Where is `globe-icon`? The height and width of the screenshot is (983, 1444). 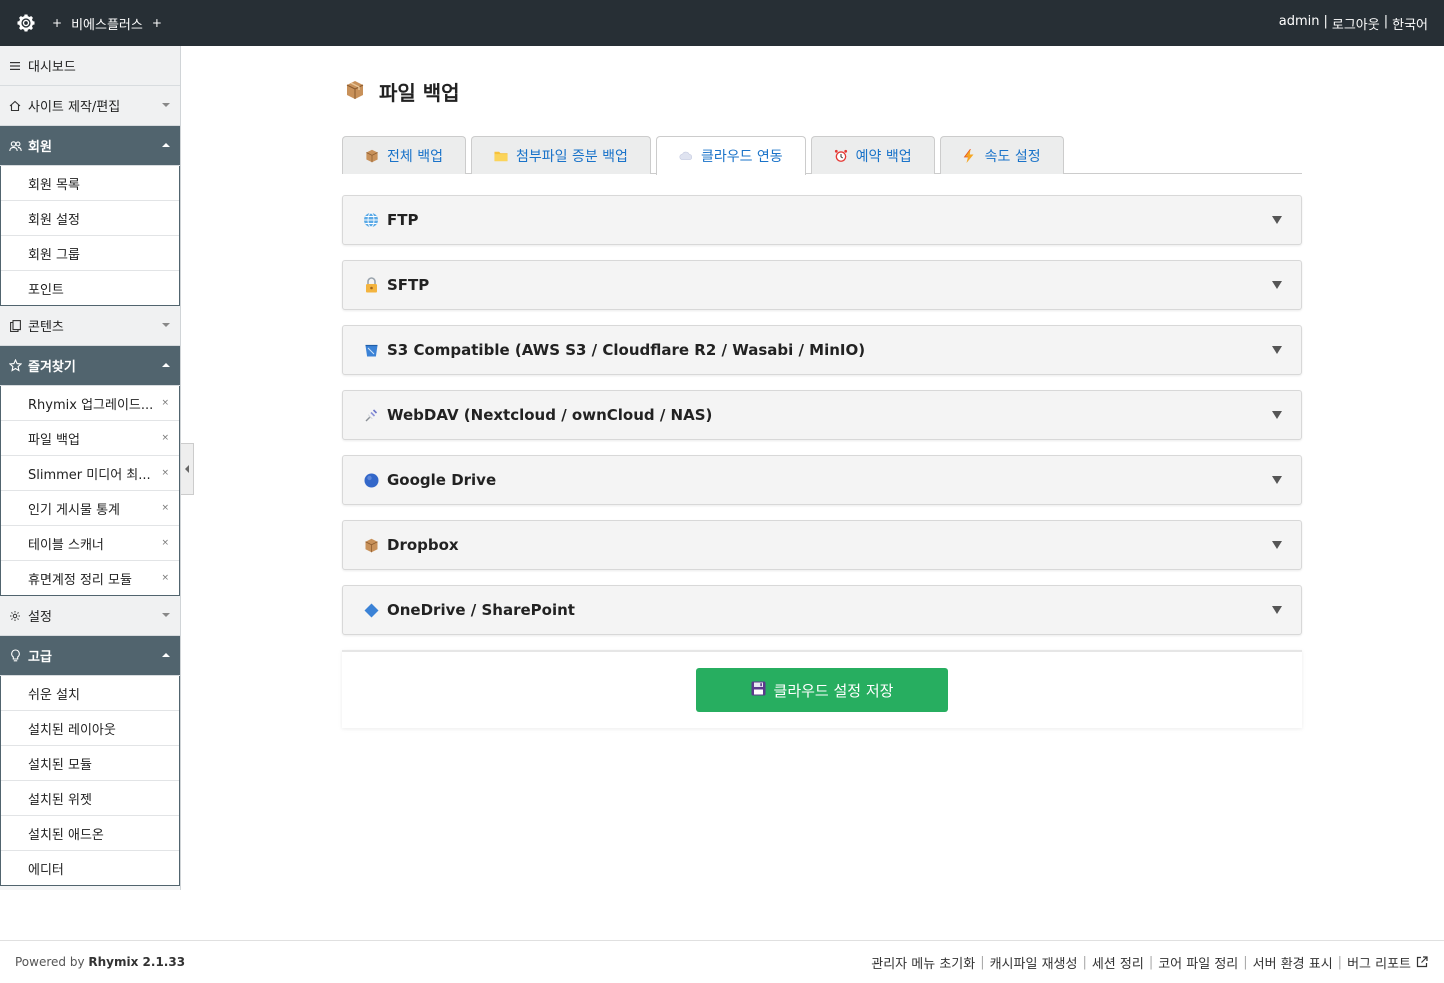
globe-icon is located at coordinates (371, 220).